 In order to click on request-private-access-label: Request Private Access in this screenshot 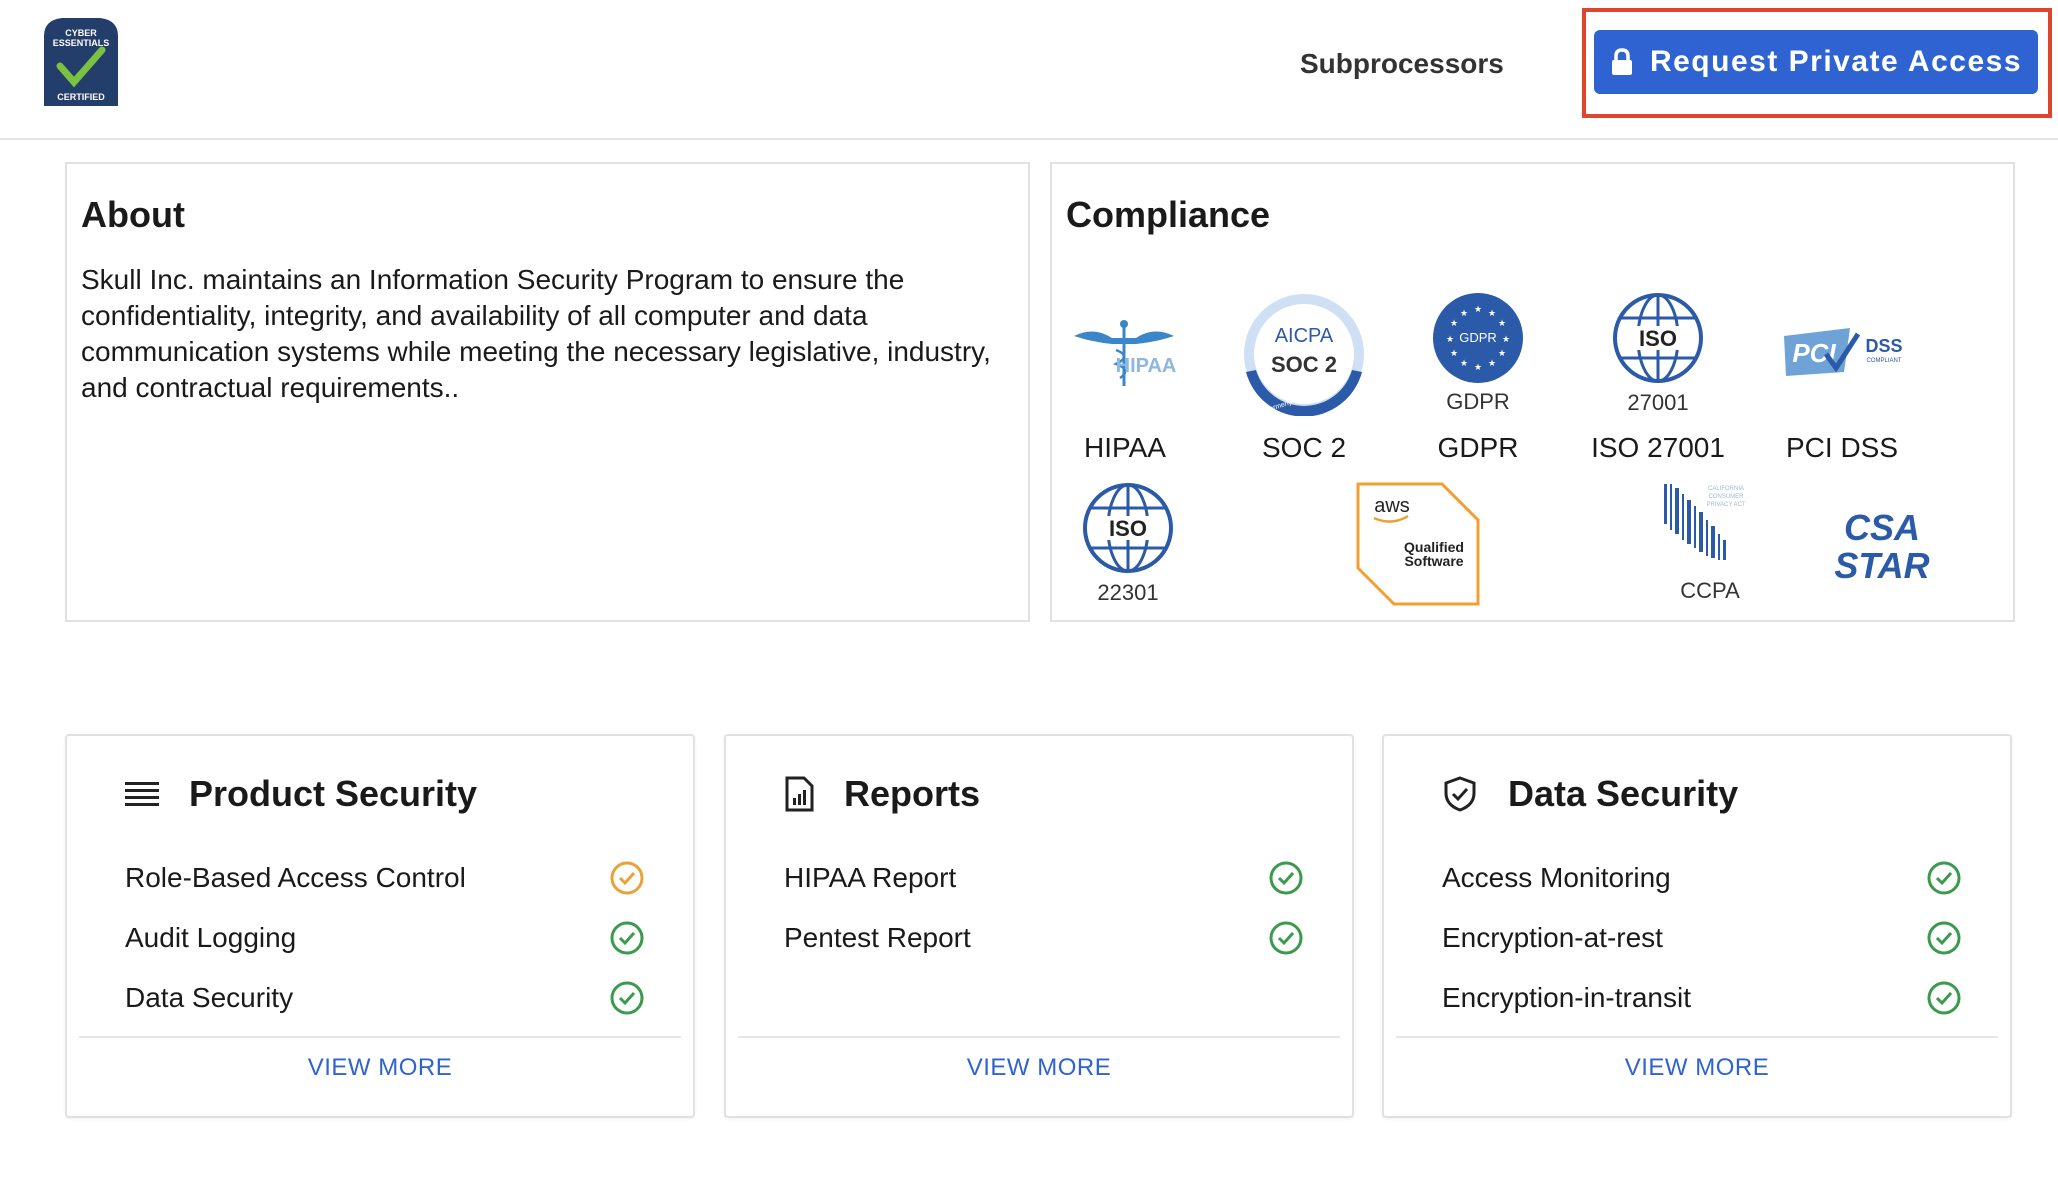, I will do `click(1836, 61)`.